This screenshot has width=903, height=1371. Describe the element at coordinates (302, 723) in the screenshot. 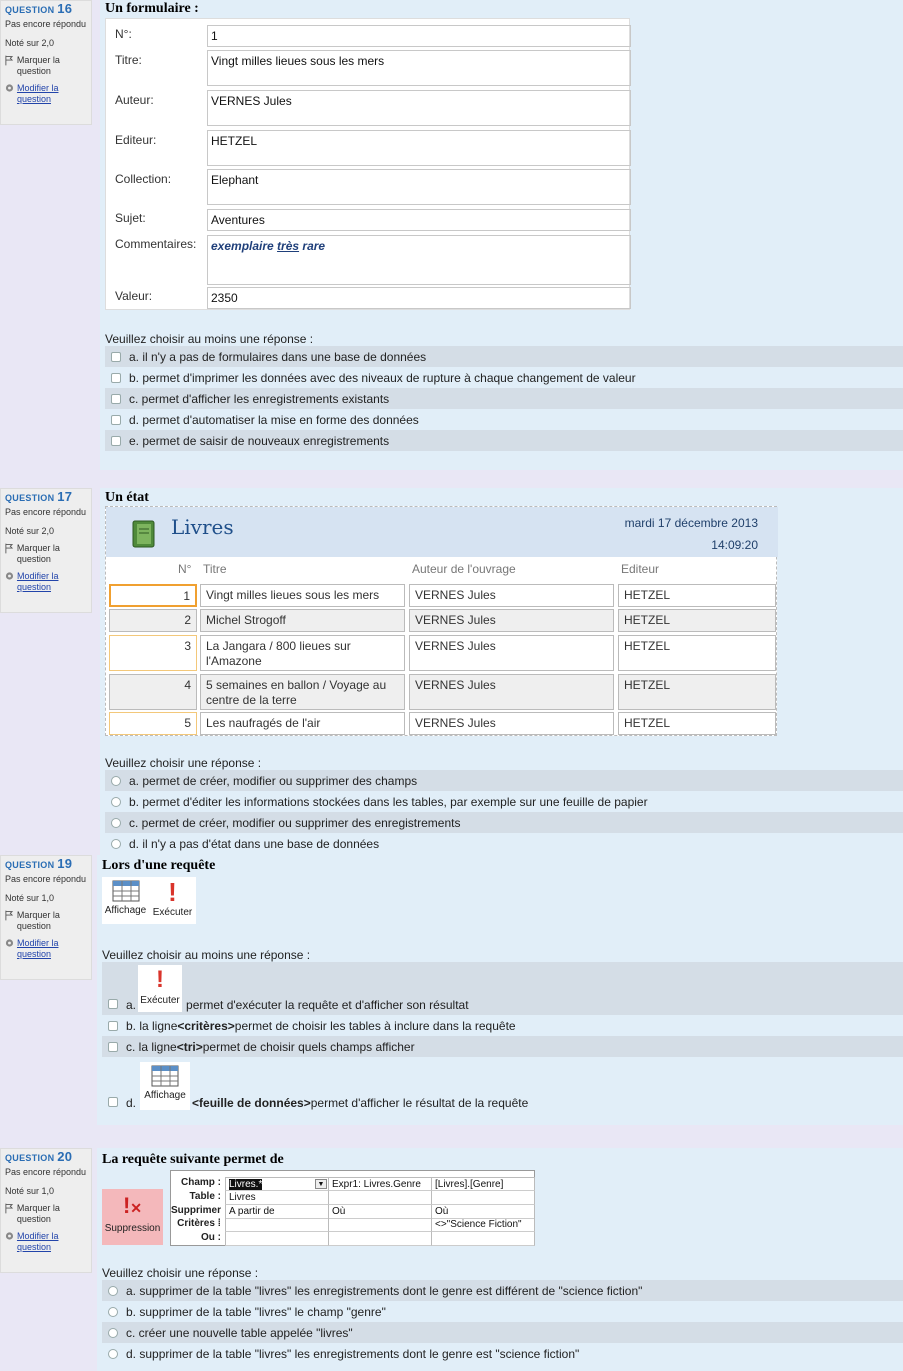

I see `cell-title: Les naufragés de l'air` at that location.